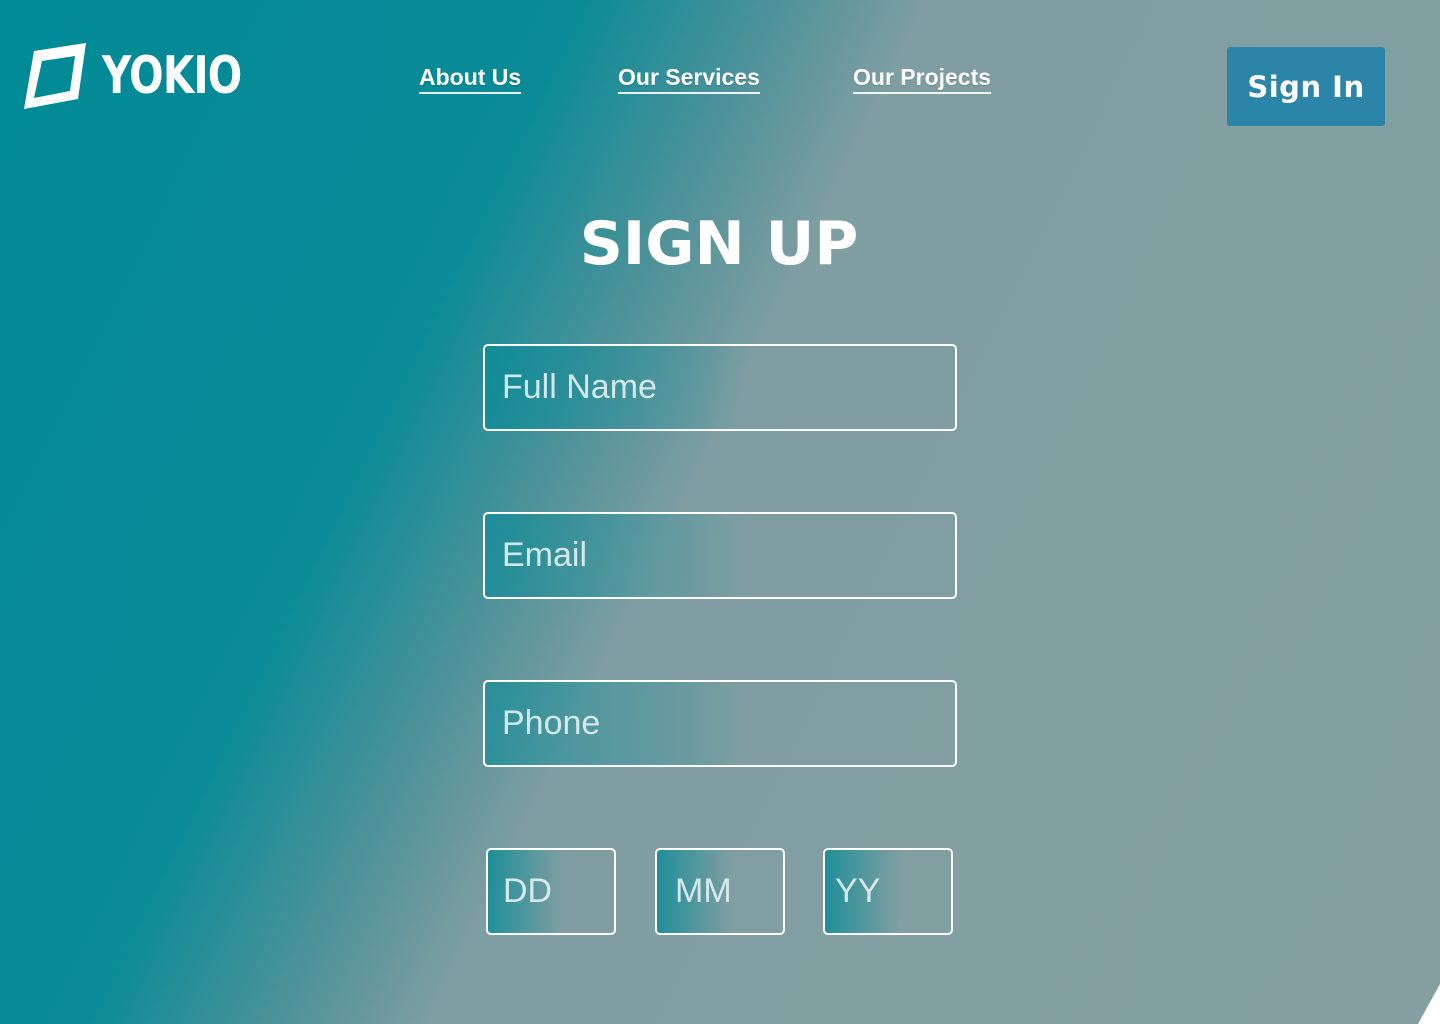 The height and width of the screenshot is (1024, 1440). Describe the element at coordinates (54, 76) in the screenshot. I see `parallelogram-logo-icon` at that location.